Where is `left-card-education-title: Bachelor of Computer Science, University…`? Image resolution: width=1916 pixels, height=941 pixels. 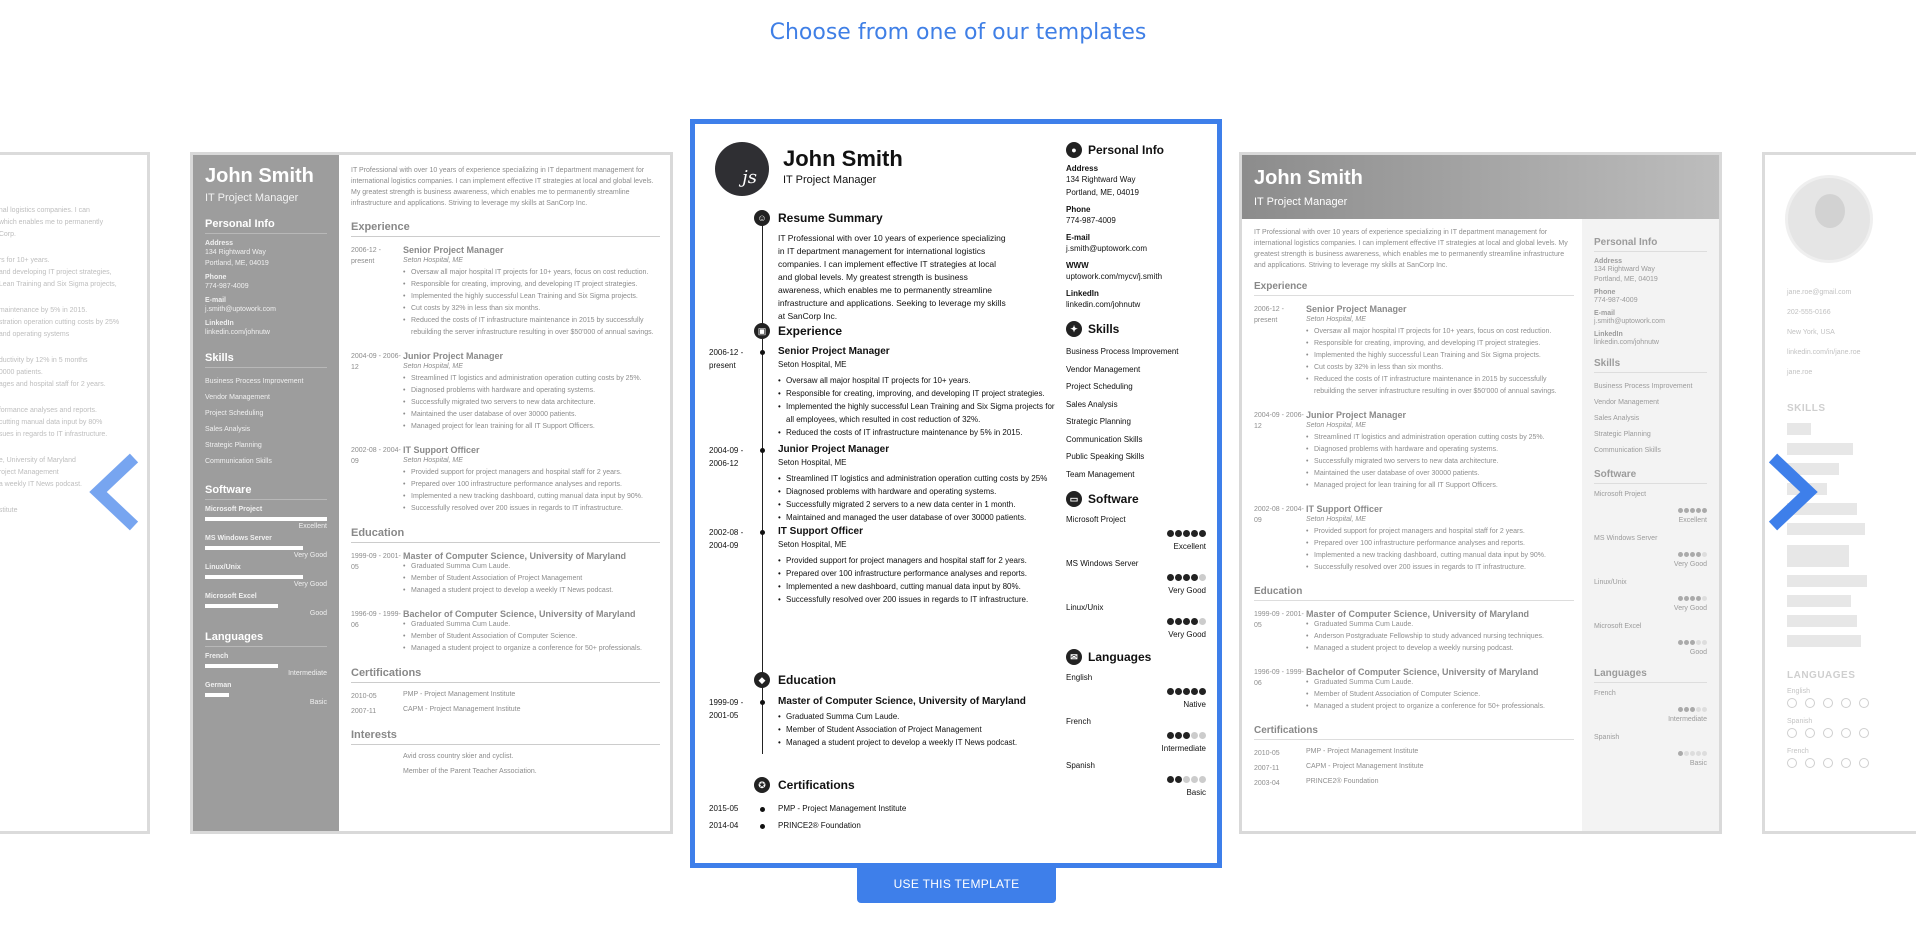 left-card-education-title: Bachelor of Computer Science, University… is located at coordinates (519, 614).